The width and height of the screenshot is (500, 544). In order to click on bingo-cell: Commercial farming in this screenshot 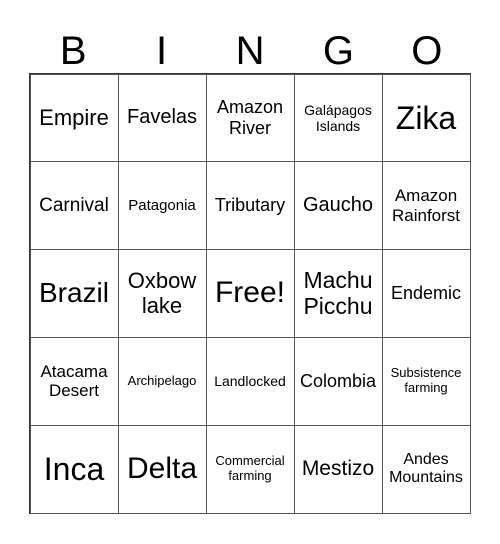, I will do `click(250, 469)`.